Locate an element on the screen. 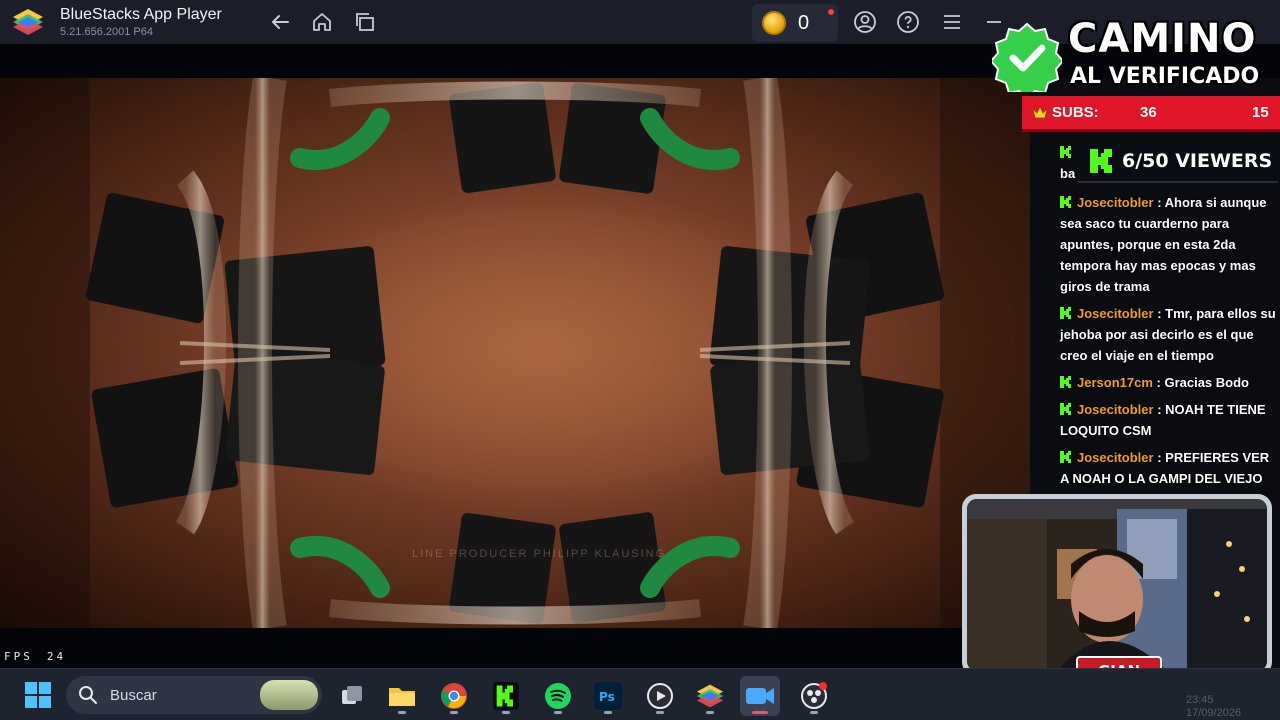 This screenshot has width=1280, height=720. clock-date: 17/09/2026 is located at coordinates (1214, 713).